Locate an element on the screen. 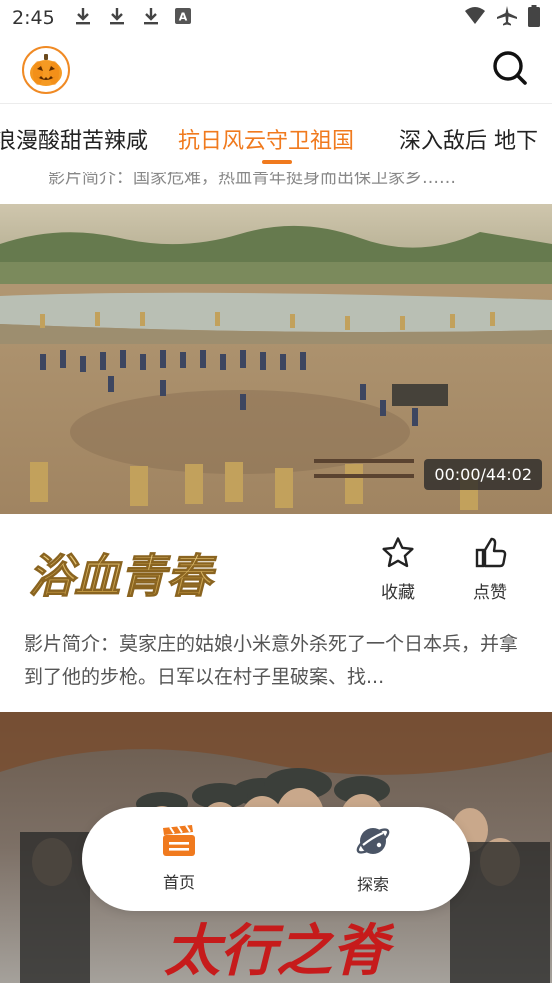 The image size is (552, 983). system-icons is located at coordinates (502, 18).